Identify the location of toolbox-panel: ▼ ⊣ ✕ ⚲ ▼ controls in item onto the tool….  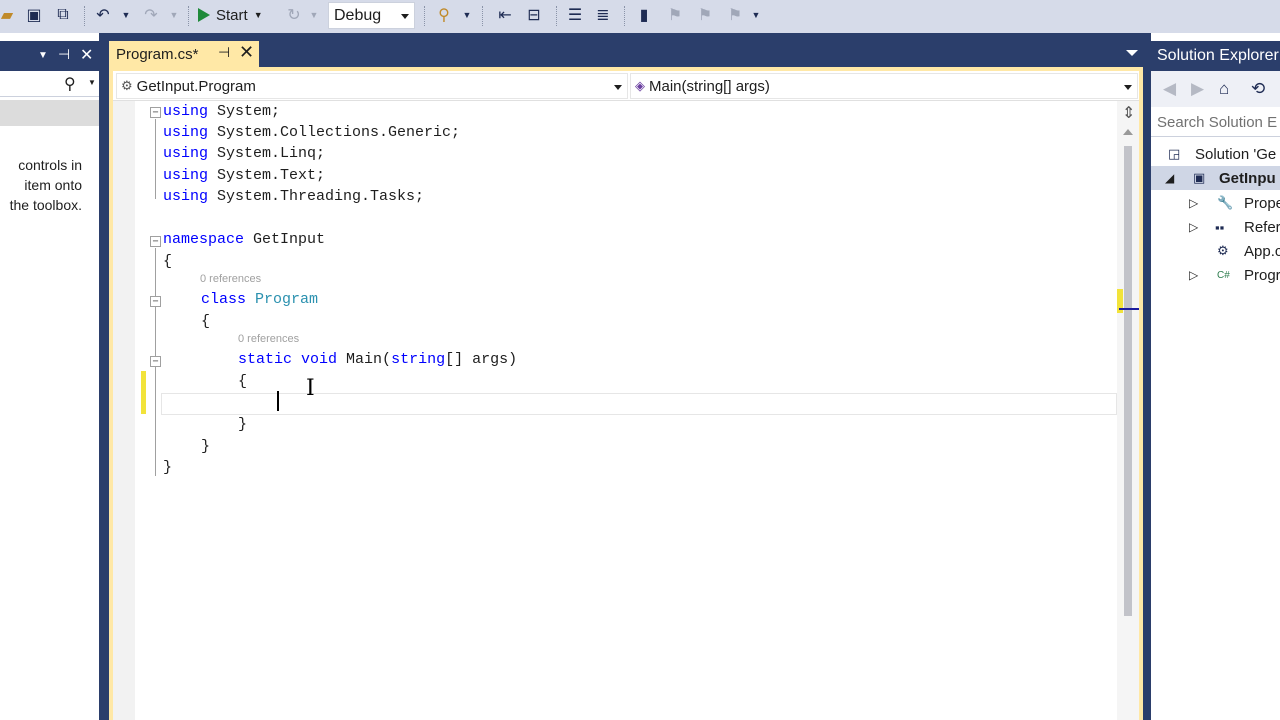
(52, 376).